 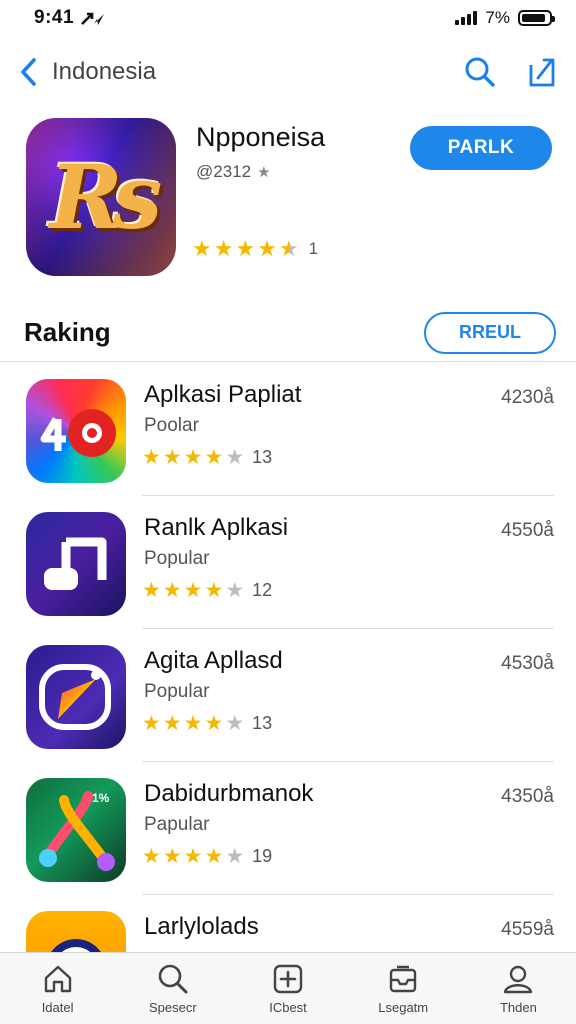 What do you see at coordinates (54, 17) in the screenshot?
I see `status-time: 9:41` at bounding box center [54, 17].